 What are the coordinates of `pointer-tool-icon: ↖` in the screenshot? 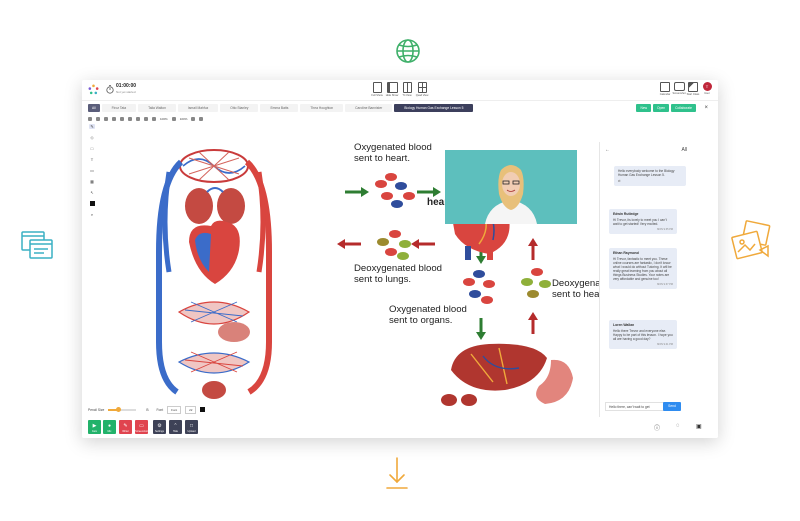 It's located at (92, 192).